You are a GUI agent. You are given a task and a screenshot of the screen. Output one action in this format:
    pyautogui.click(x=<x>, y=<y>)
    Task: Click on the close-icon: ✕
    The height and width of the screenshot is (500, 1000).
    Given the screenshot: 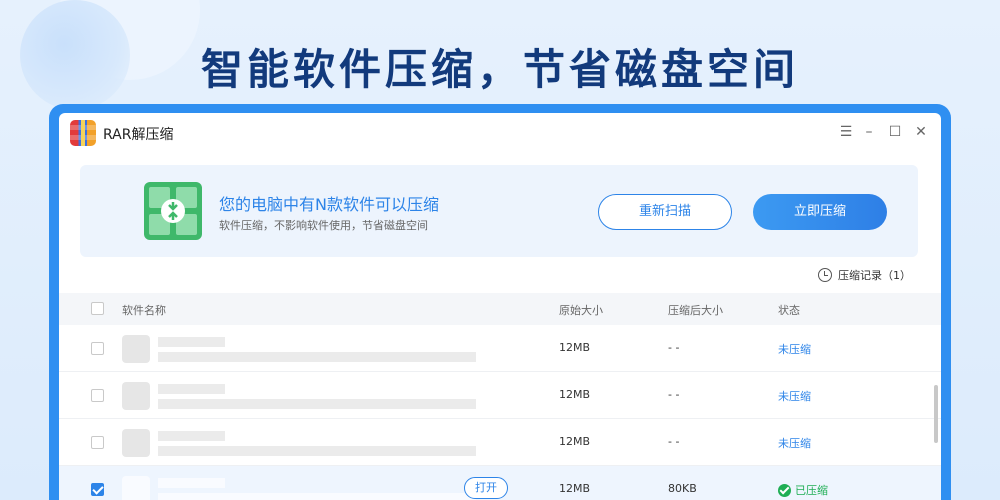 What is the action you would take?
    pyautogui.click(x=921, y=132)
    